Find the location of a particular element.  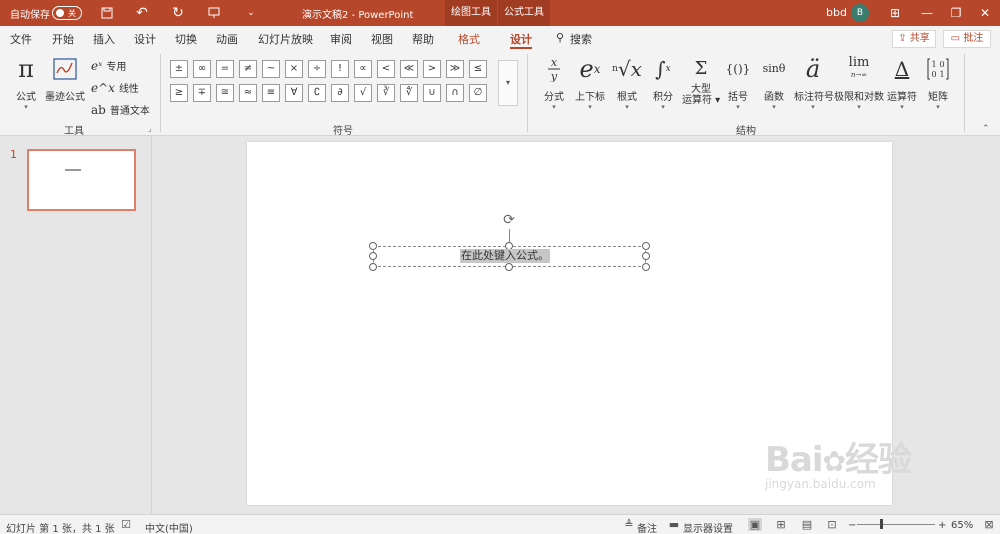

tab-animations: 动画 is located at coordinates (227, 39).